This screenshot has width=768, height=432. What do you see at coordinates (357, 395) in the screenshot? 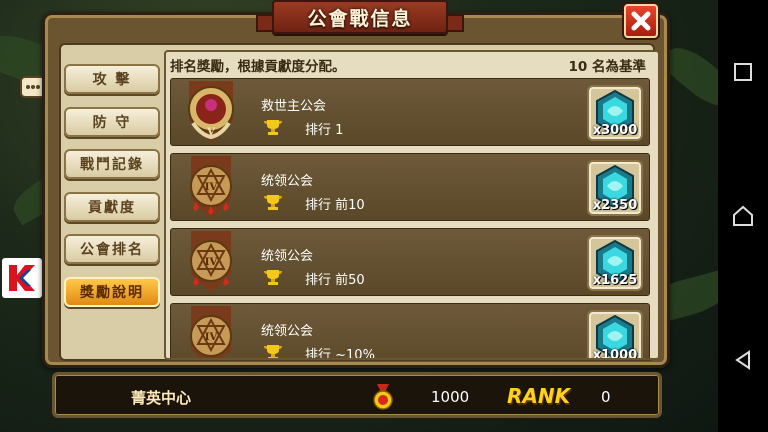
I see `player-status-bar: 菁英中心 1000 RANK 0` at bounding box center [357, 395].